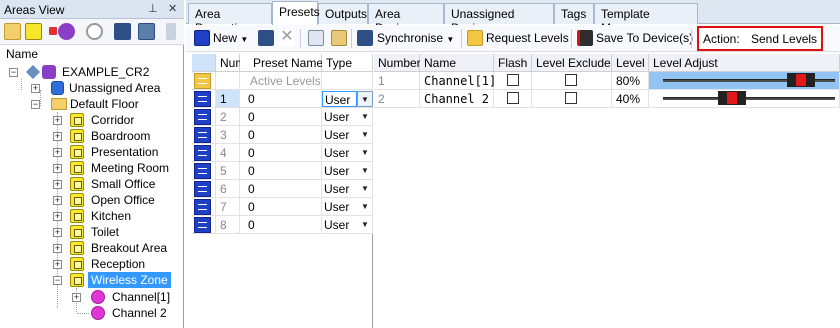 This screenshot has width=840, height=328. I want to click on add-item-icon, so click(33, 31).